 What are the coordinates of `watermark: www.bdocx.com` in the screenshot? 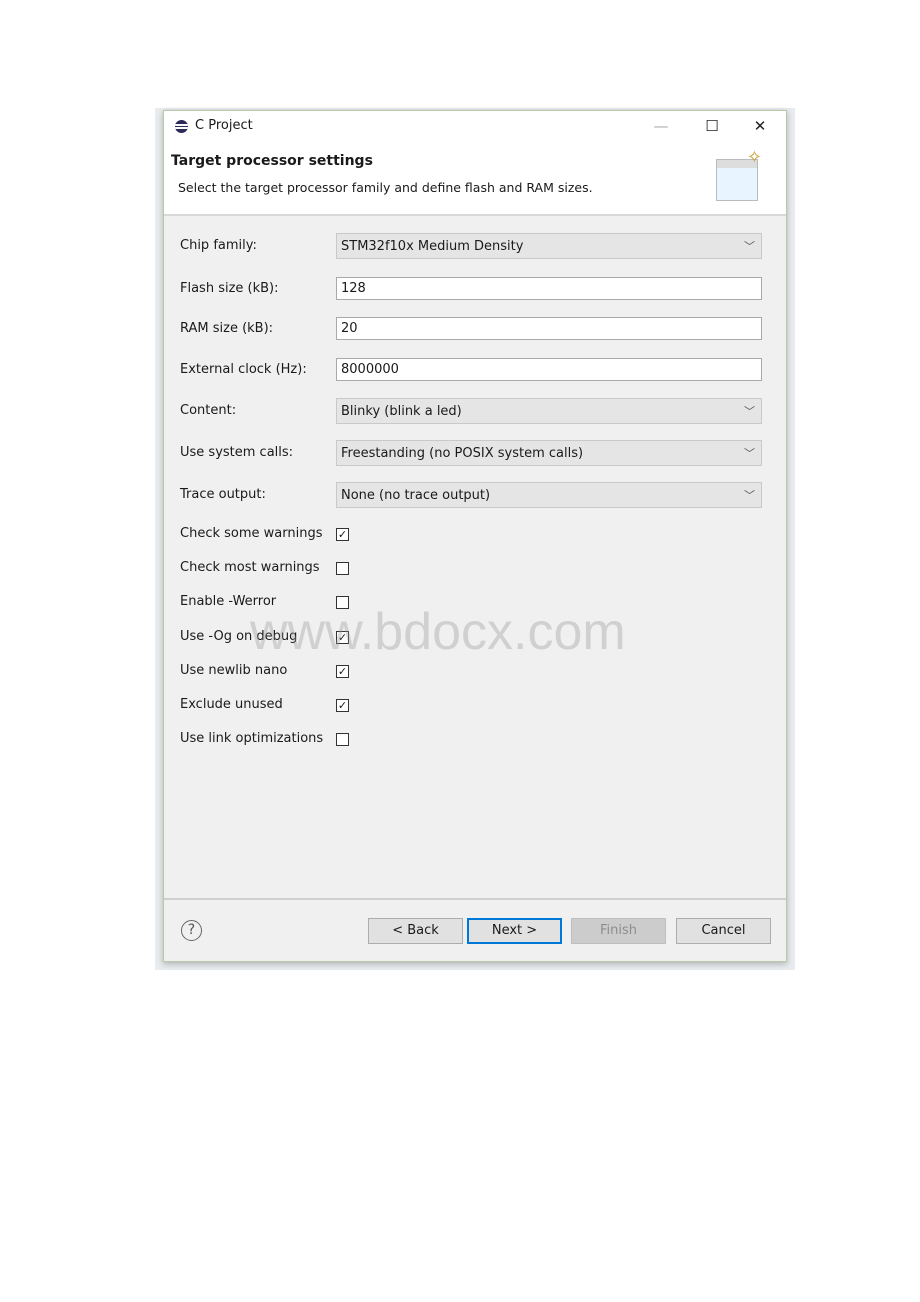 It's located at (438, 632).